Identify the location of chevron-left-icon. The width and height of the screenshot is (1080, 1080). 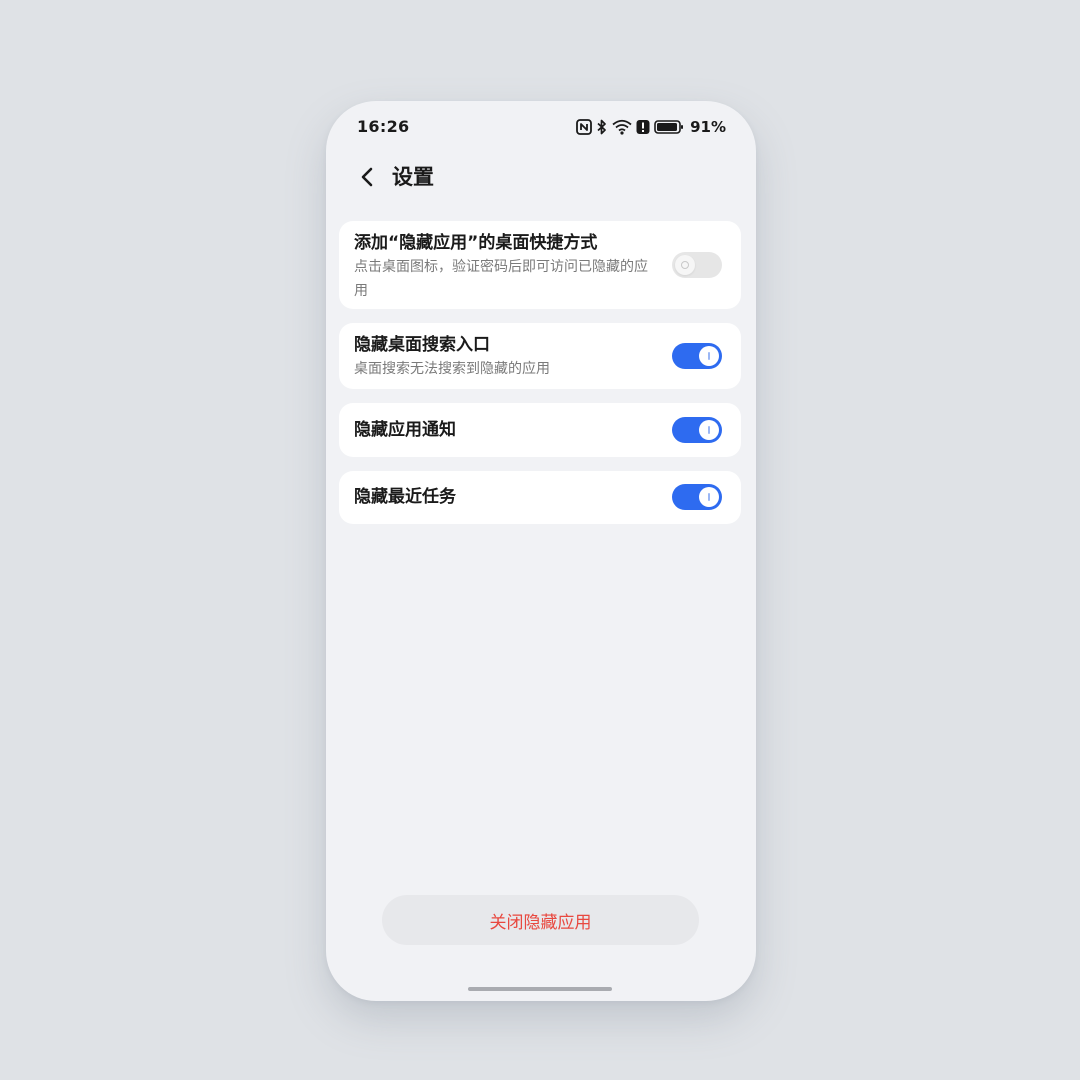
(367, 177).